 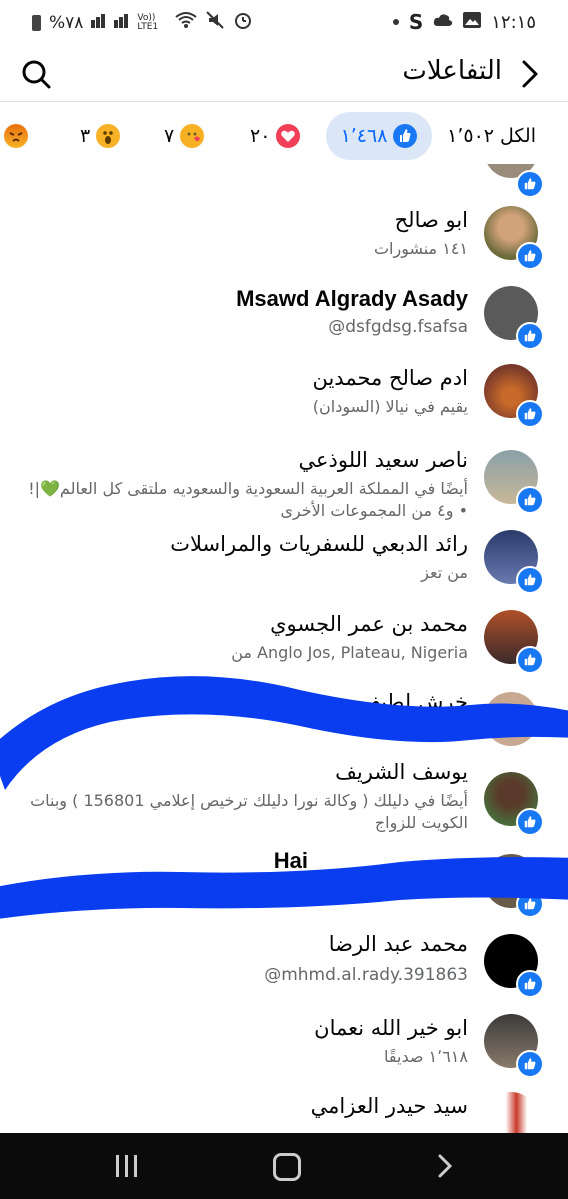 I want to click on wifi-icon, so click(x=186, y=22).